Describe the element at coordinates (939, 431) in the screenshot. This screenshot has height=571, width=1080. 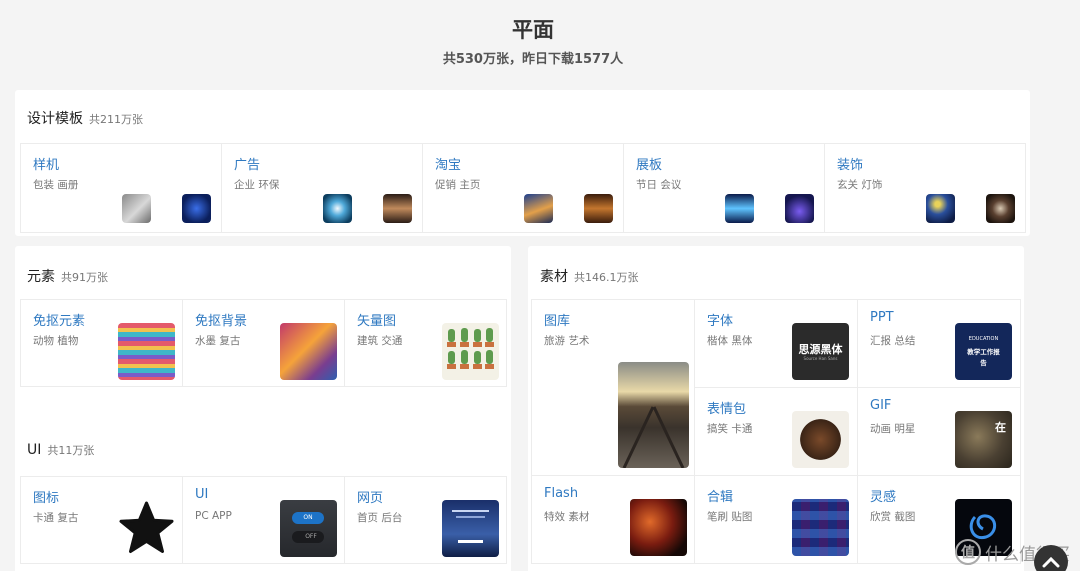
I see `category-card-gif: GIF 动画 明星 在` at that location.